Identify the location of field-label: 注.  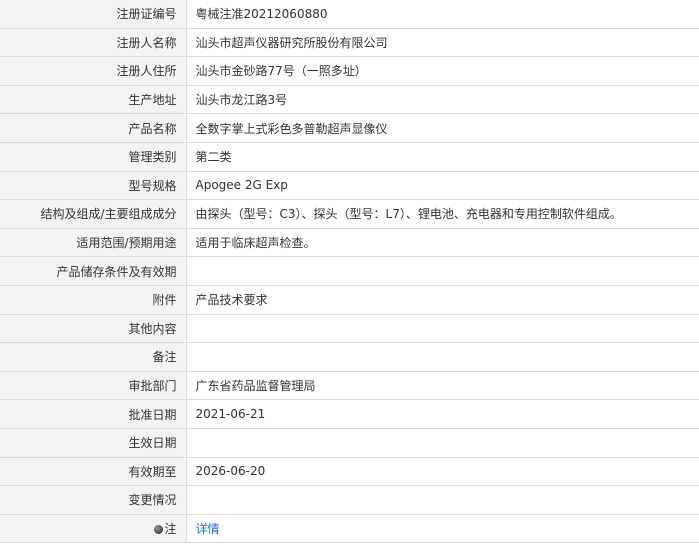
(93, 529).